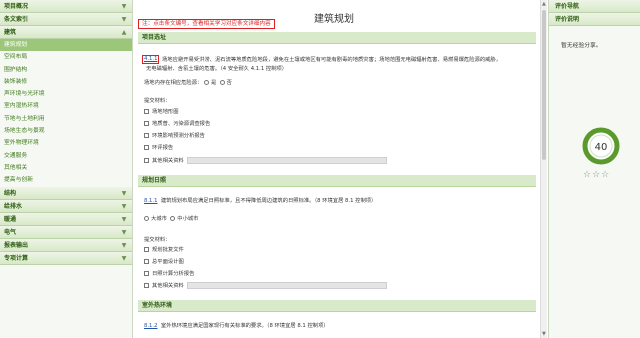 This screenshot has width=640, height=338. What do you see at coordinates (66, 143) in the screenshot?
I see `sidebar-item-outdoor-physics: 室外物理环境` at bounding box center [66, 143].